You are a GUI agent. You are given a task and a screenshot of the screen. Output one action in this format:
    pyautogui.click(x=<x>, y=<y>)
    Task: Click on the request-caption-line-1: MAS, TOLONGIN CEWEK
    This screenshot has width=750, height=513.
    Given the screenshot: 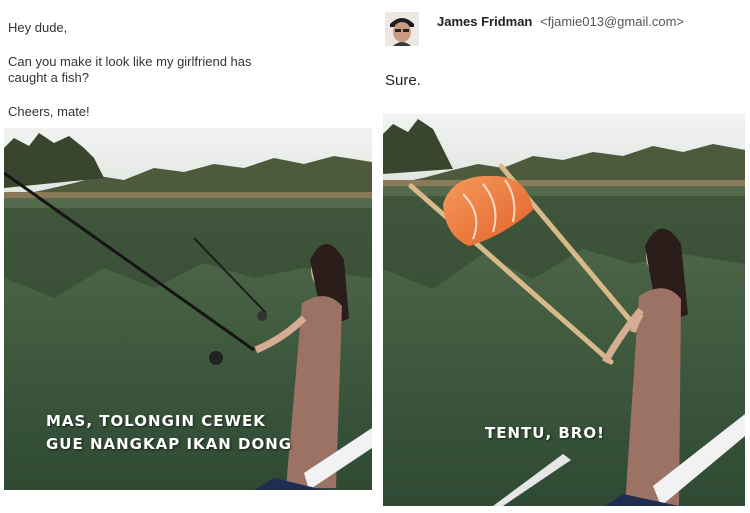 What is the action you would take?
    pyautogui.click(x=156, y=421)
    